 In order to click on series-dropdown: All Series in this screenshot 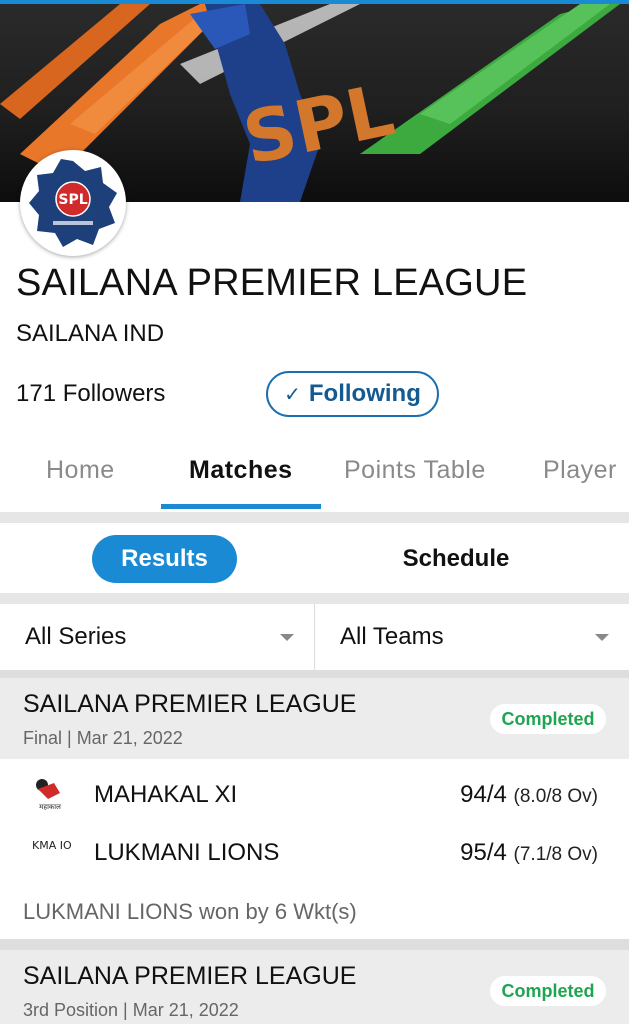, I will do `click(157, 637)`.